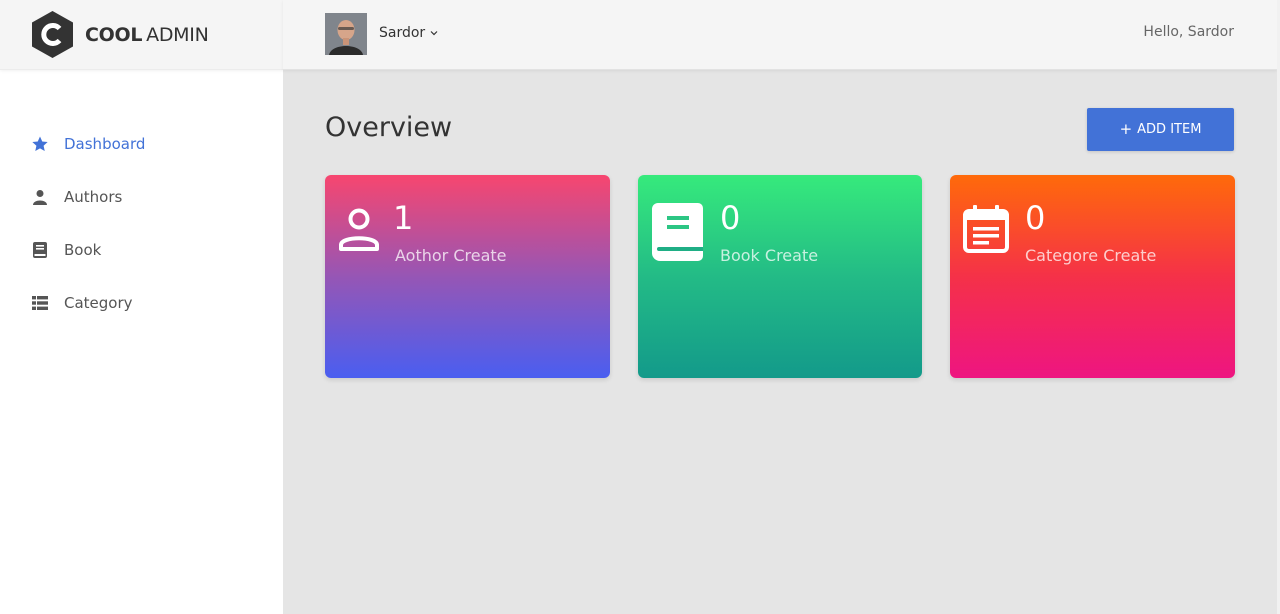 The image size is (1280, 614). Describe the element at coordinates (1091, 255) in the screenshot. I see `card-label: Categore Create` at that location.